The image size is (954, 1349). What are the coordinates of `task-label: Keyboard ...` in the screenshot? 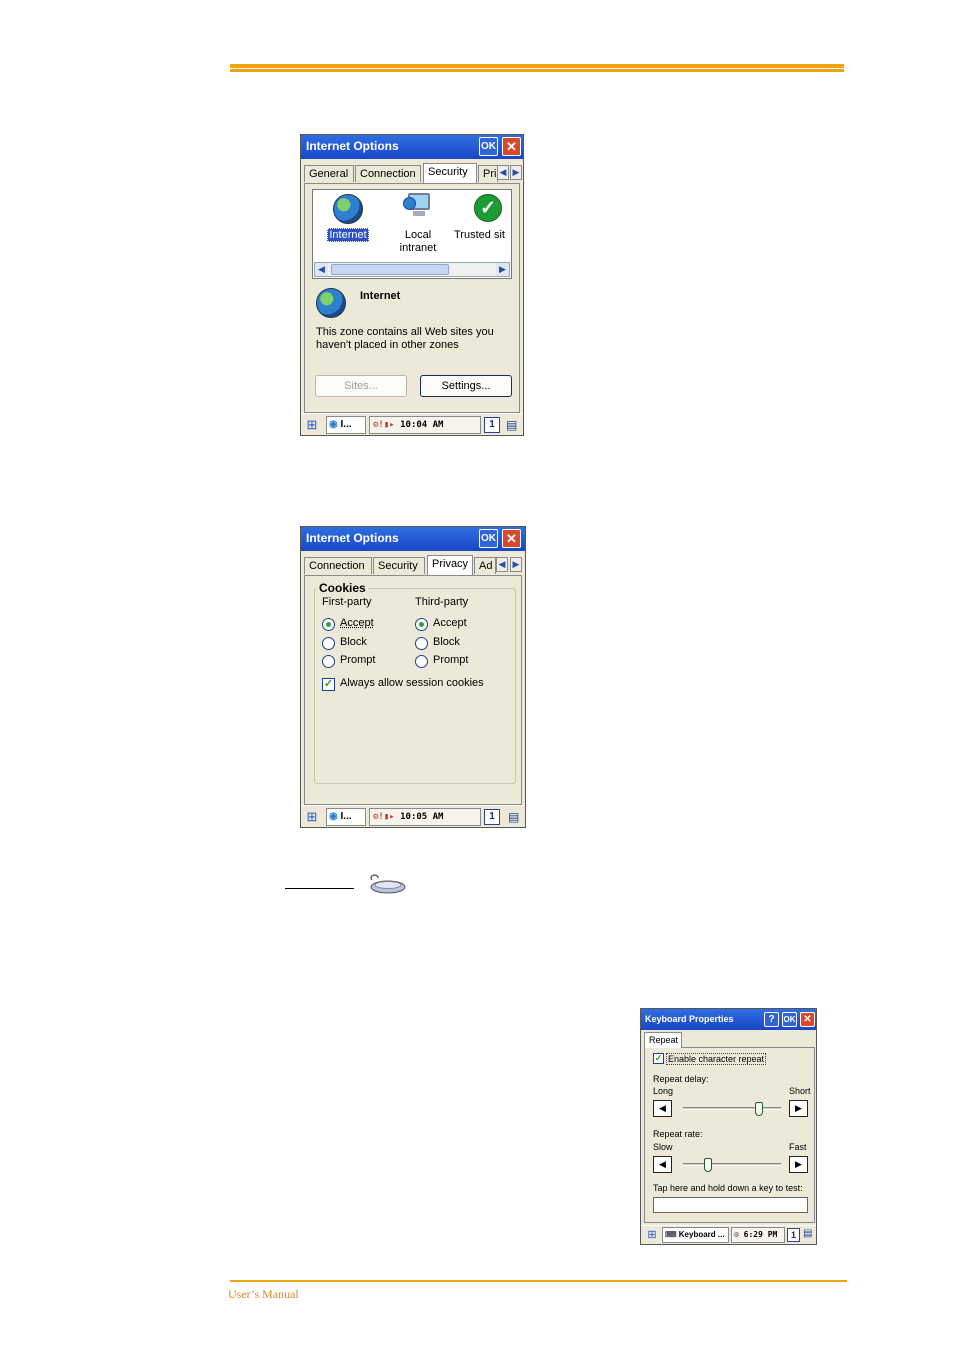 It's located at (701, 1234).